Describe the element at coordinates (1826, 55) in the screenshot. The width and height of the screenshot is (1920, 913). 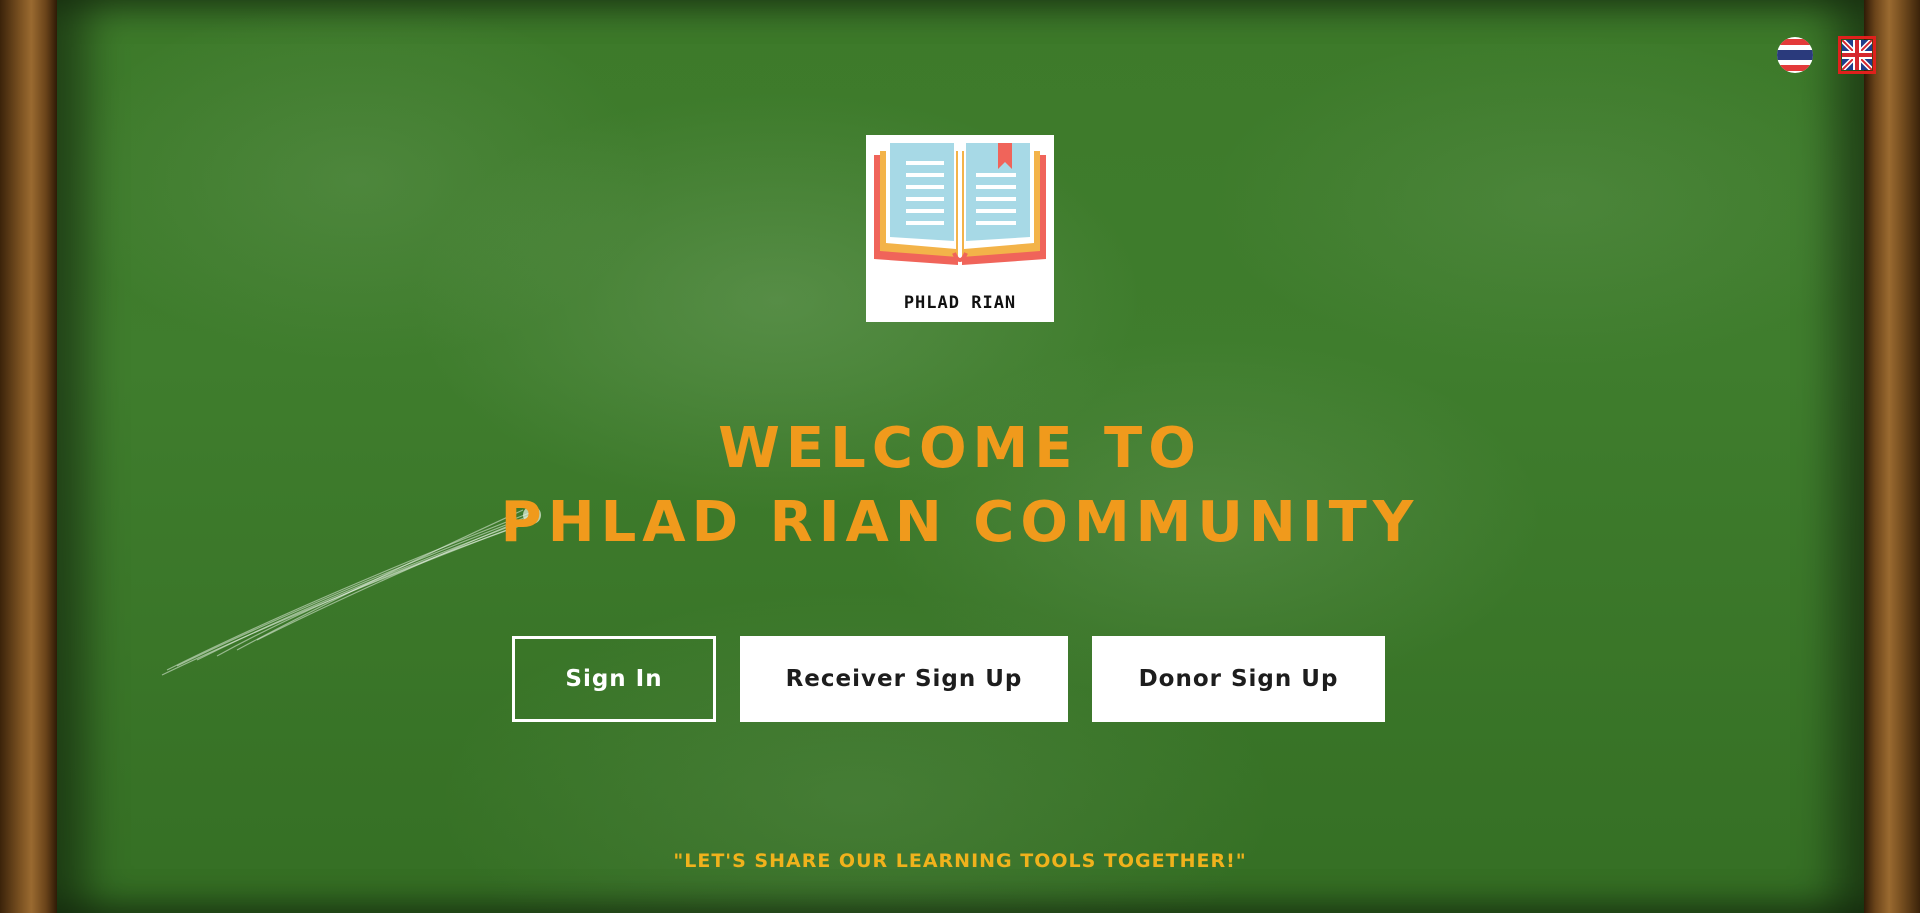
I see `language-switcher` at that location.